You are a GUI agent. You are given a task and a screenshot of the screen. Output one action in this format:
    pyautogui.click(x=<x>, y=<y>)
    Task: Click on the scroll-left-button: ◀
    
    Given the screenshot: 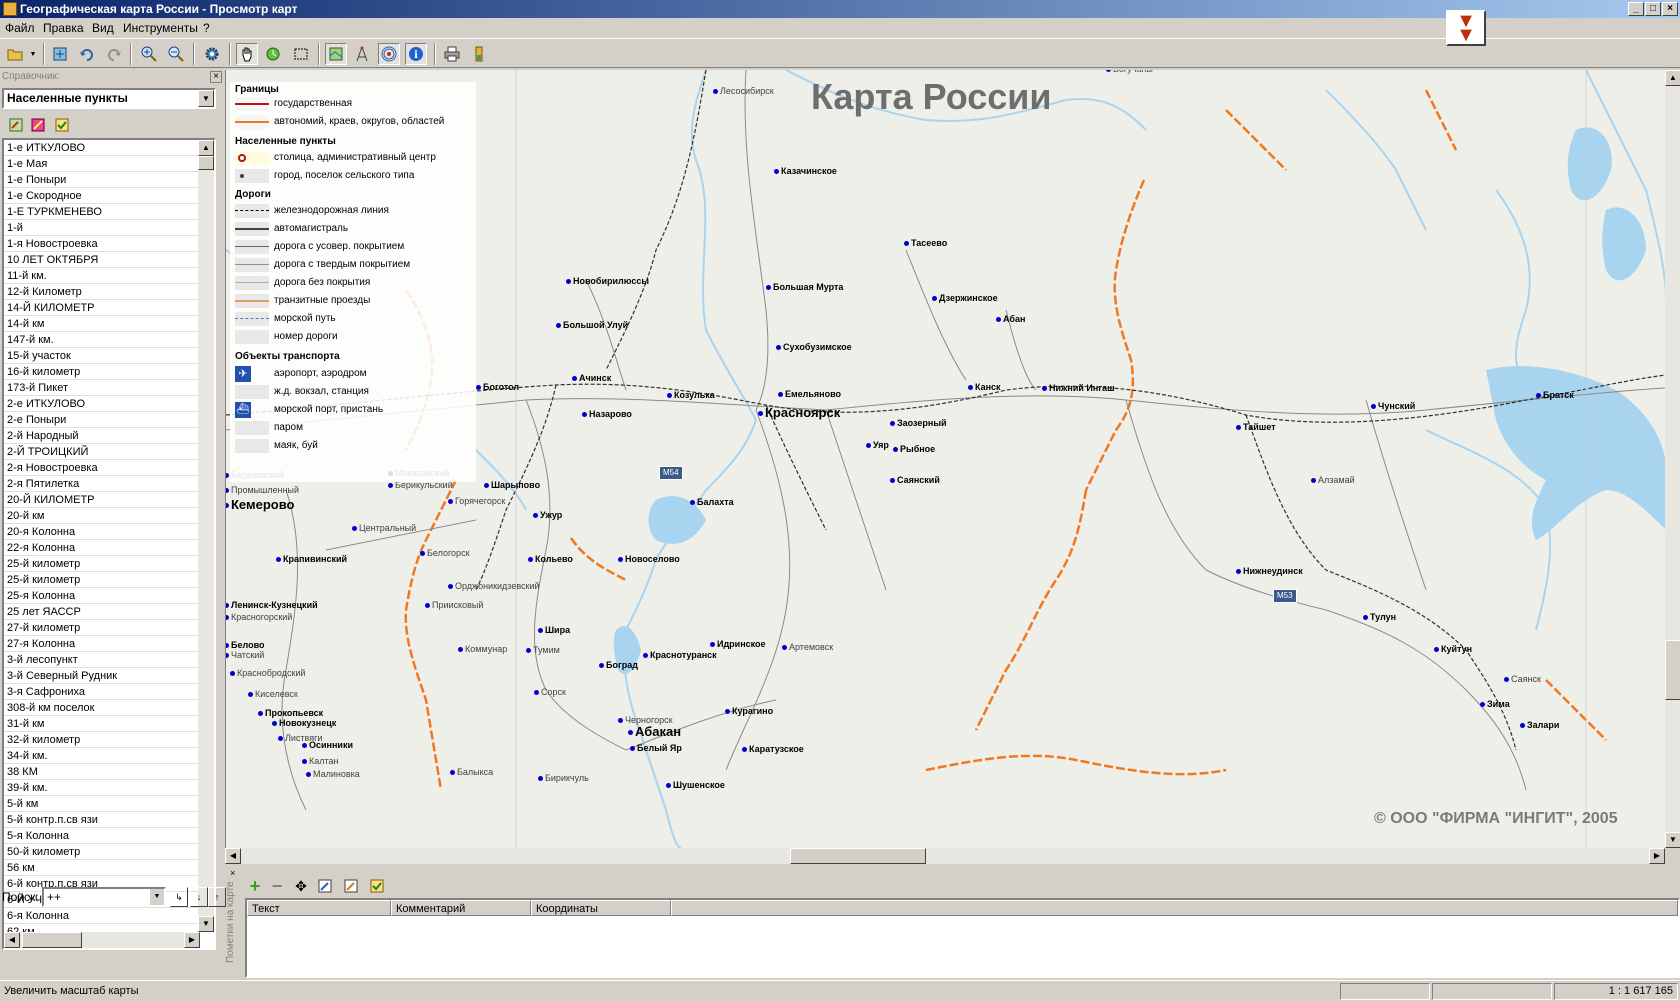 What is the action you would take?
    pyautogui.click(x=12, y=940)
    